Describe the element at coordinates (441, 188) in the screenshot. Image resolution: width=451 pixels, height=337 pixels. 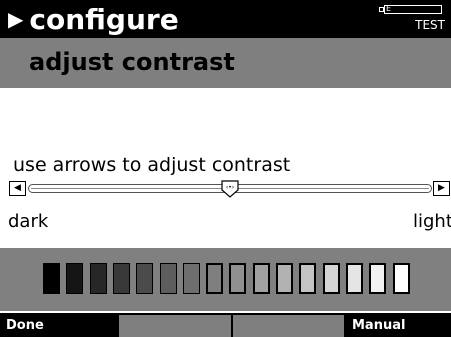
I see `slider-right-arrow-button: ▶` at that location.